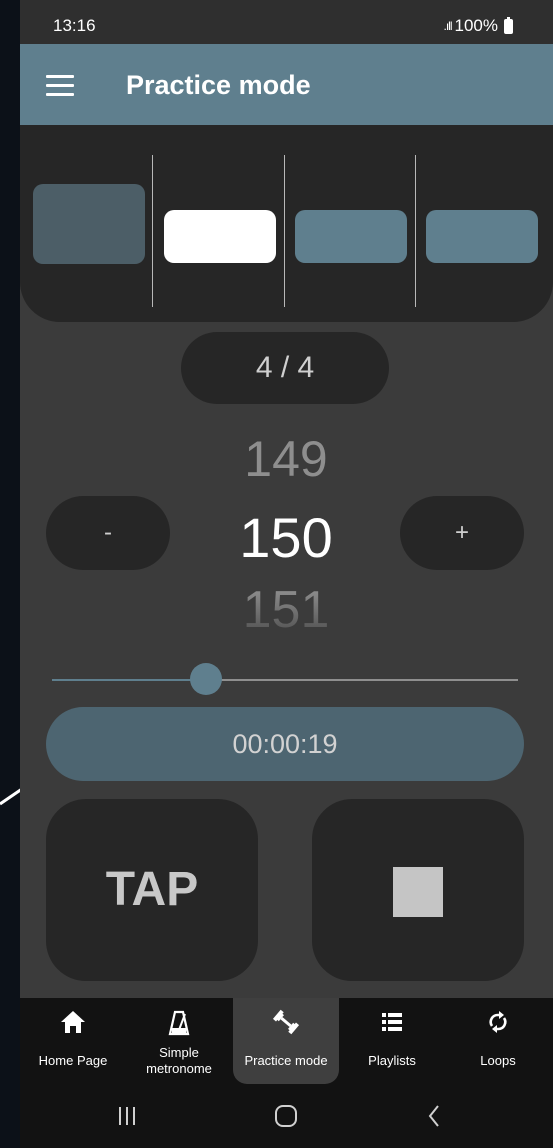 This screenshot has width=553, height=1148. I want to click on tap-tempo-button: TAP, so click(152, 890).